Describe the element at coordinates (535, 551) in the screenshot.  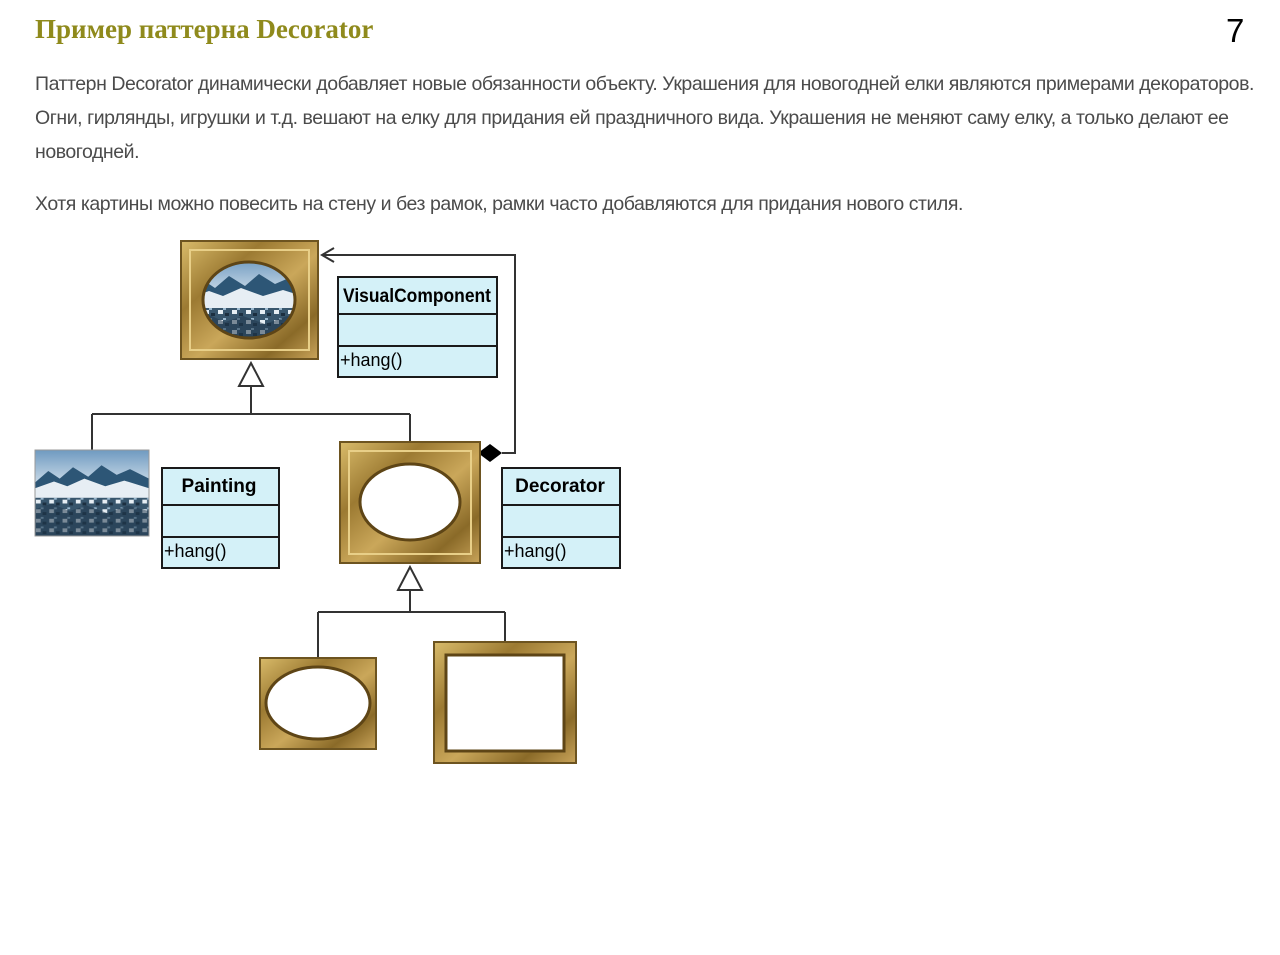
I see `decorator-operation: +hang()` at that location.